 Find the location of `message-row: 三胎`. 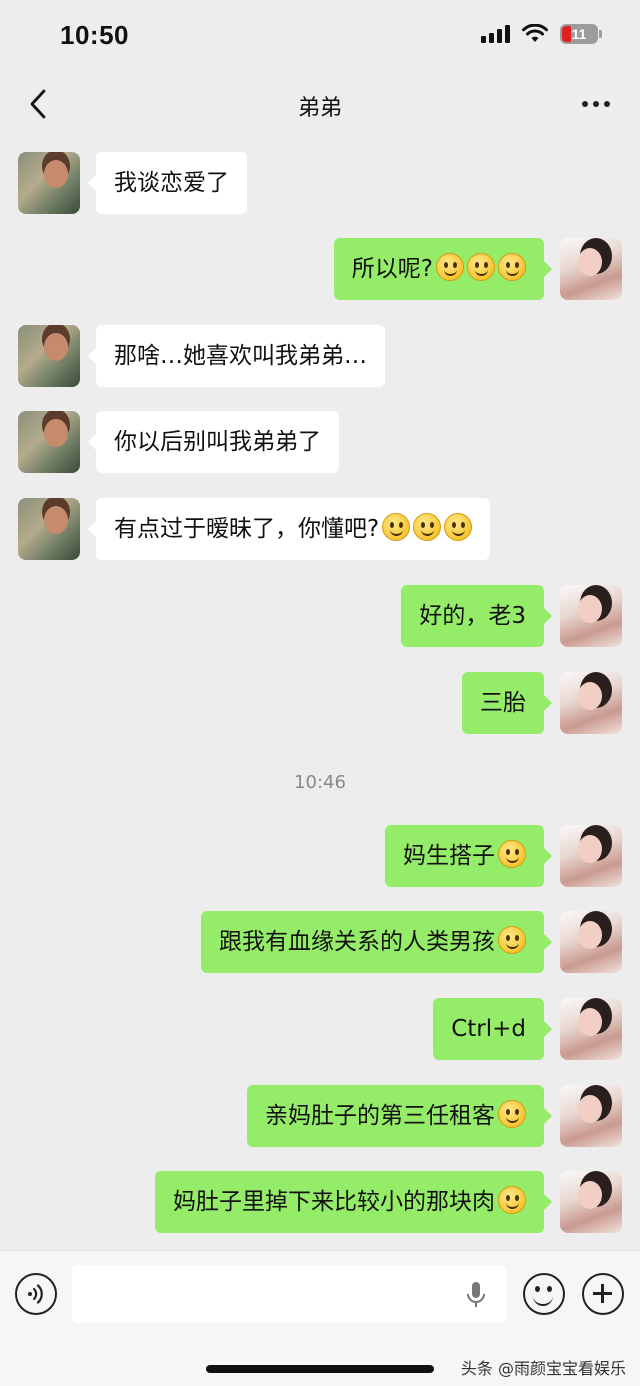

message-row: 三胎 is located at coordinates (320, 703).